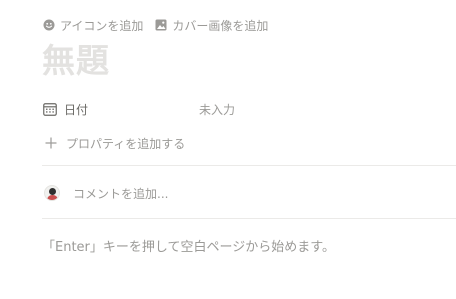  Describe the element at coordinates (188, 247) in the screenshot. I see `empty-page-hint: 「Enter」キーを押して空白ページから始めます。` at that location.